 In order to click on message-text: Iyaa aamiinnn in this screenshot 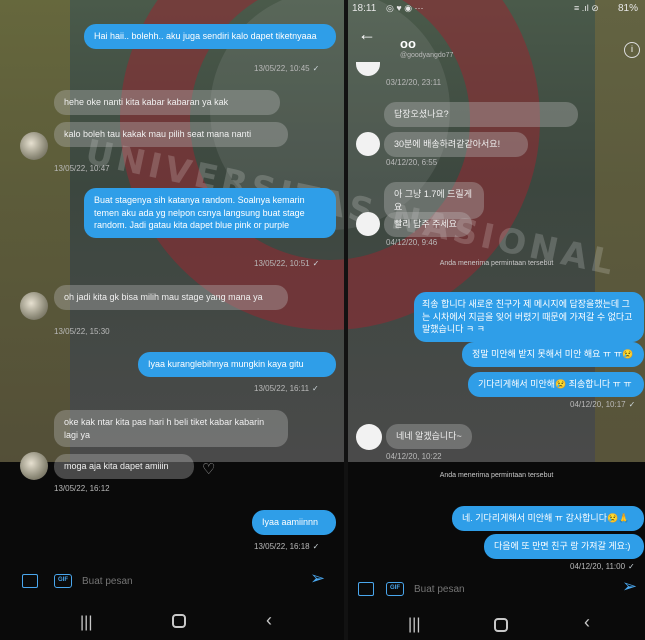, I will do `click(290, 522)`.